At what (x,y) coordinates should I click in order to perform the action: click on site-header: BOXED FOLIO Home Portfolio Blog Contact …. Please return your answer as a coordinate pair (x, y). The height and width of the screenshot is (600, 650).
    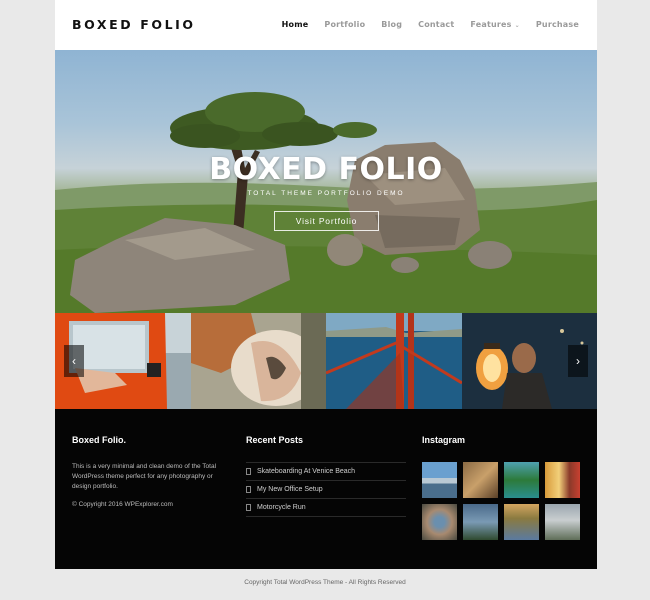
    Looking at the image, I should click on (326, 25).